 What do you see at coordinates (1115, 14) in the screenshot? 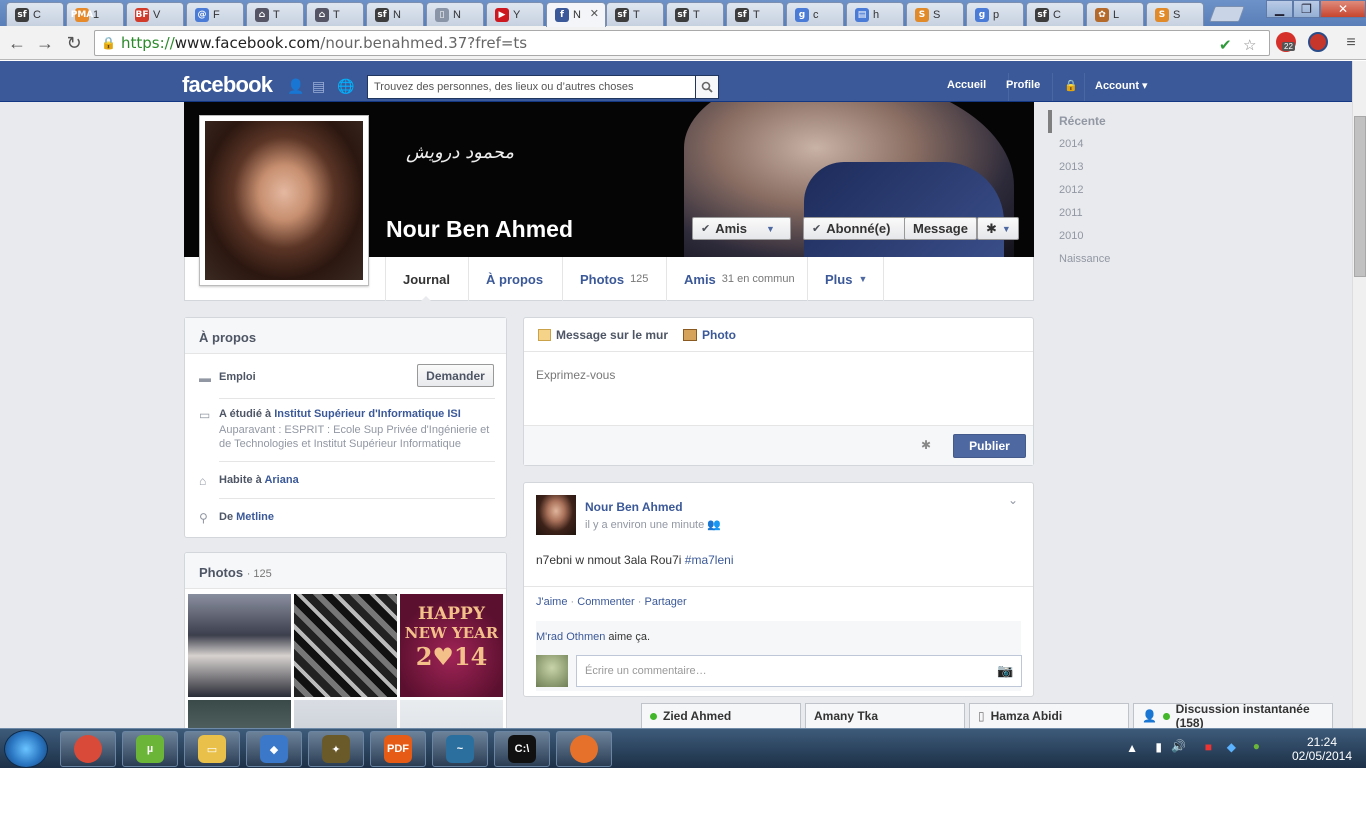
I see `browser-tab: ✿ L` at bounding box center [1115, 14].